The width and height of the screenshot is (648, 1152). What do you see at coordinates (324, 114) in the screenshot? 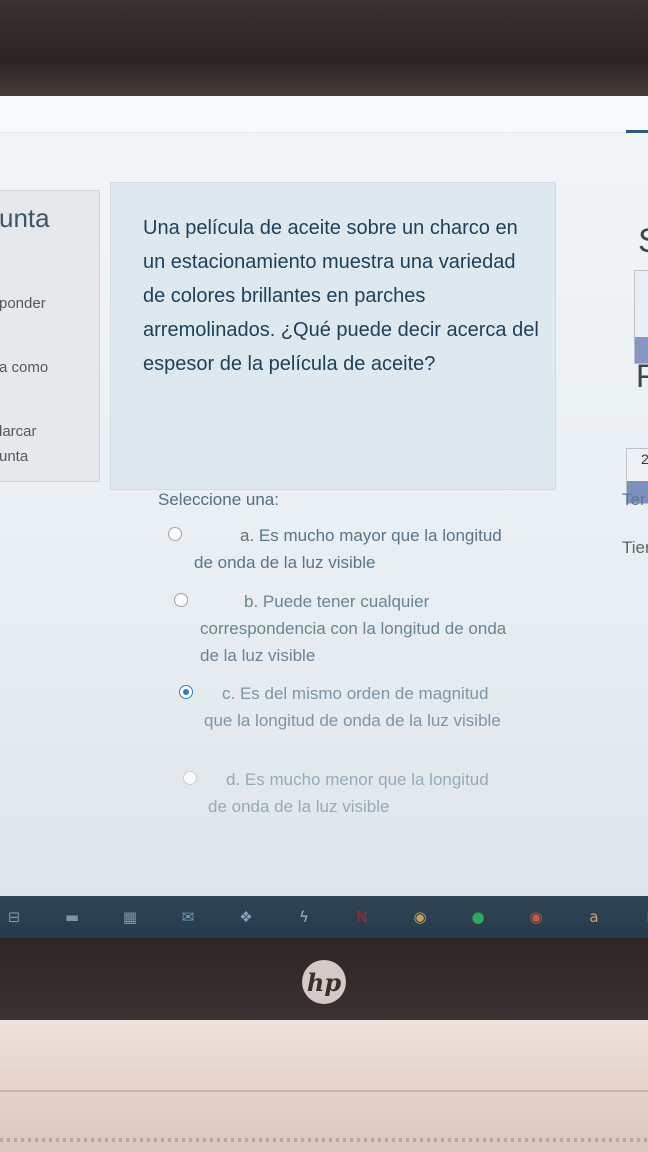
I see `top-strip` at bounding box center [324, 114].